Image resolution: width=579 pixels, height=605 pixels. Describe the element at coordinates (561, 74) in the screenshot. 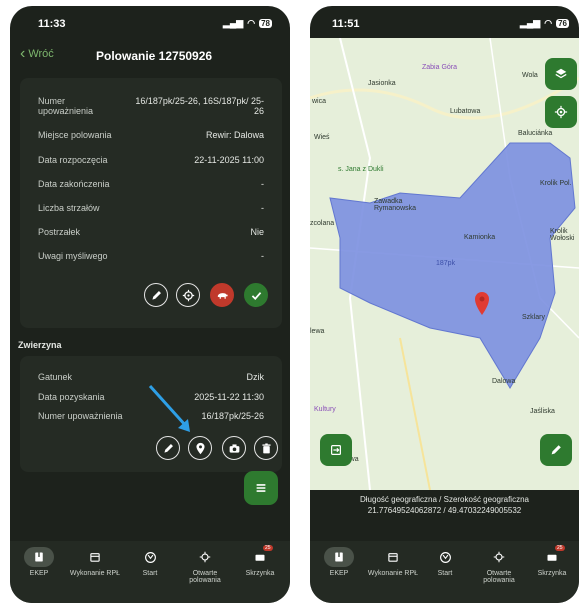

I see `layers-button` at that location.